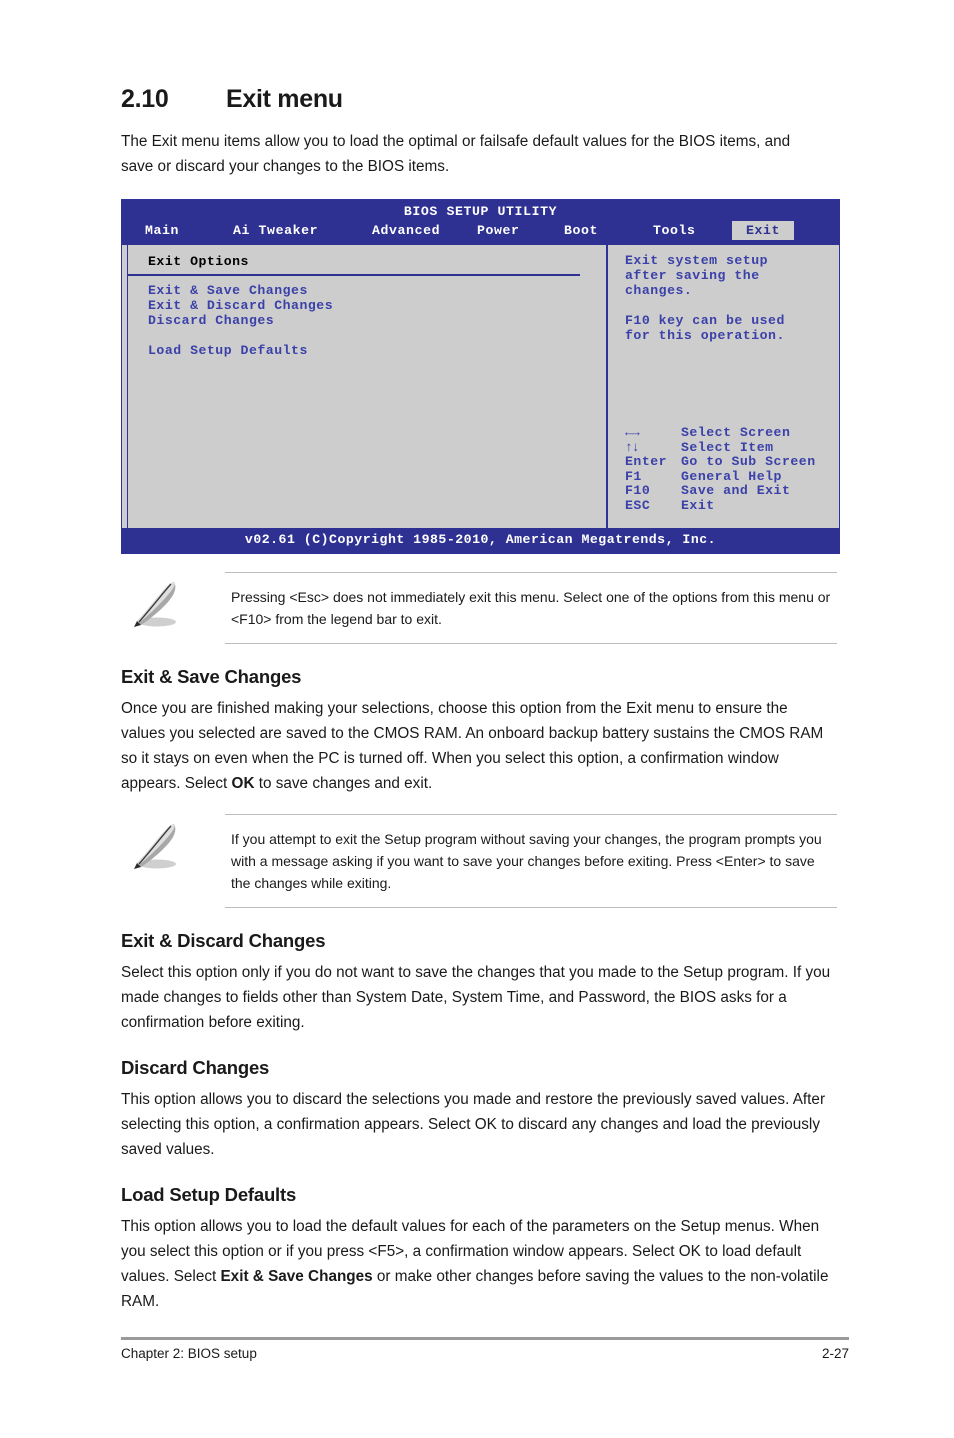 This screenshot has width=954, height=1438. I want to click on bios-legend-action: Save and Exit, so click(736, 490).